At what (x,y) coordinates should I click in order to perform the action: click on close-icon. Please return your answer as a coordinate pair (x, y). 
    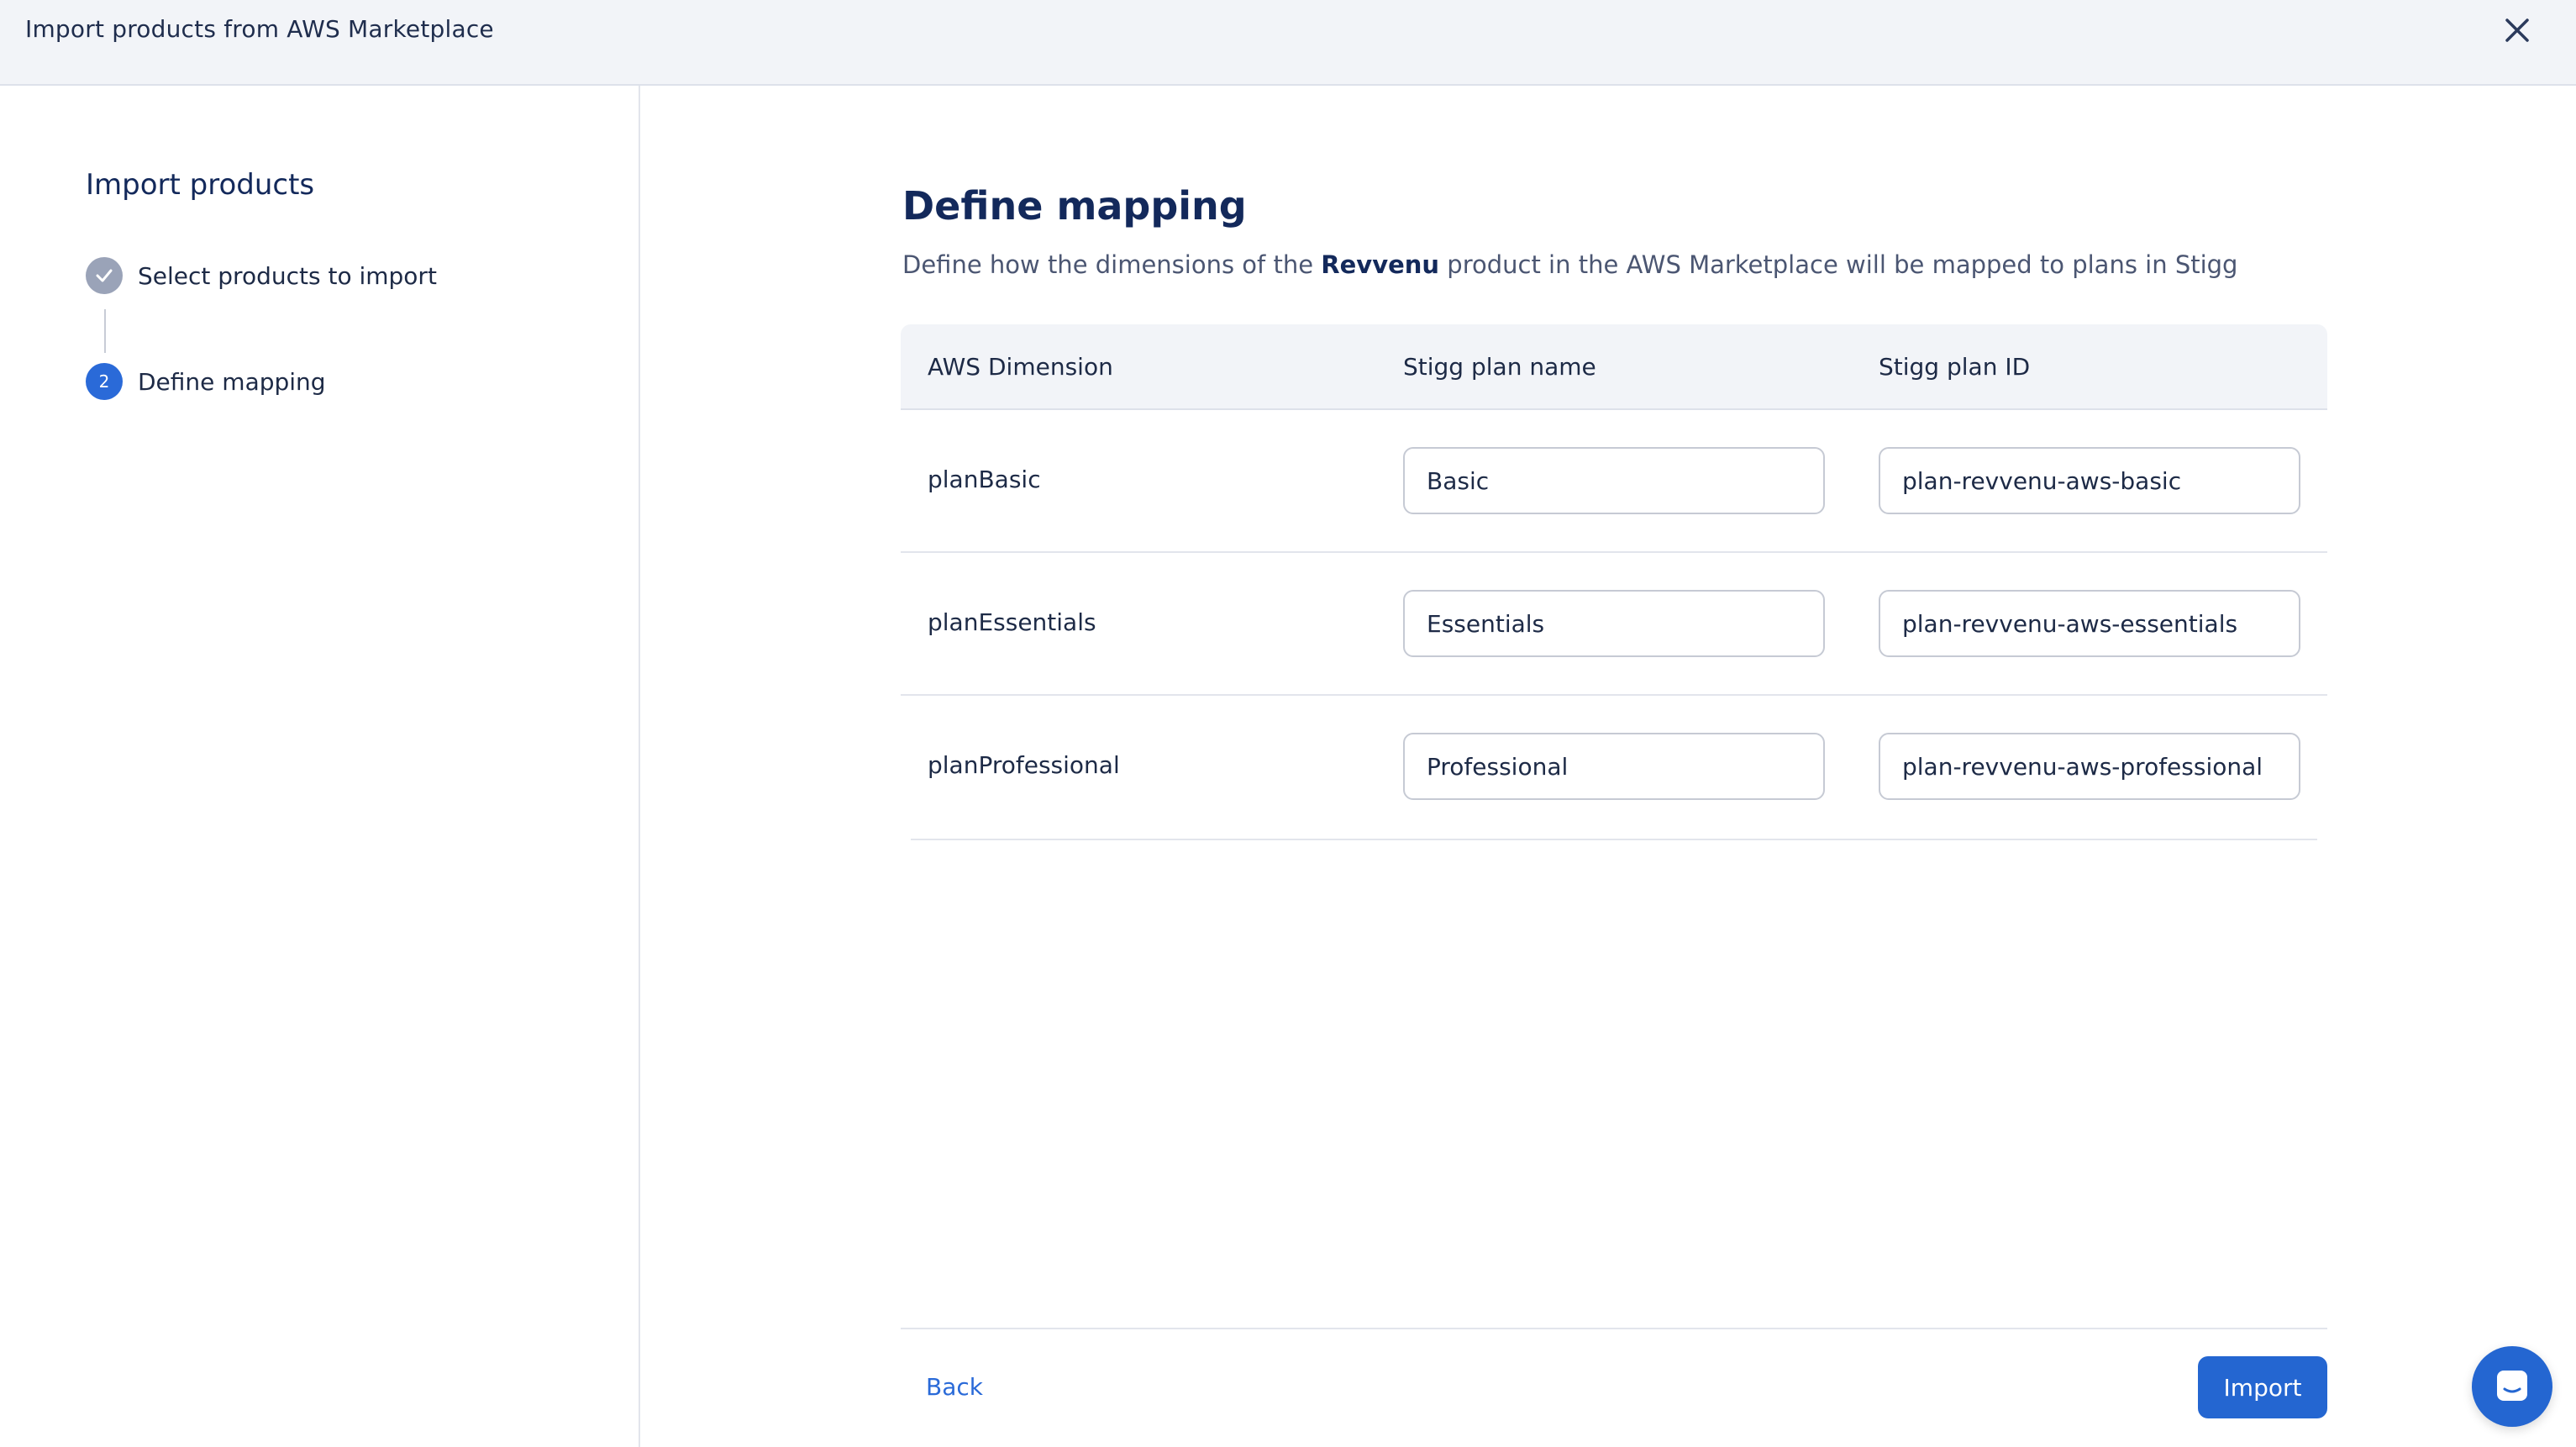
    Looking at the image, I should click on (2517, 30).